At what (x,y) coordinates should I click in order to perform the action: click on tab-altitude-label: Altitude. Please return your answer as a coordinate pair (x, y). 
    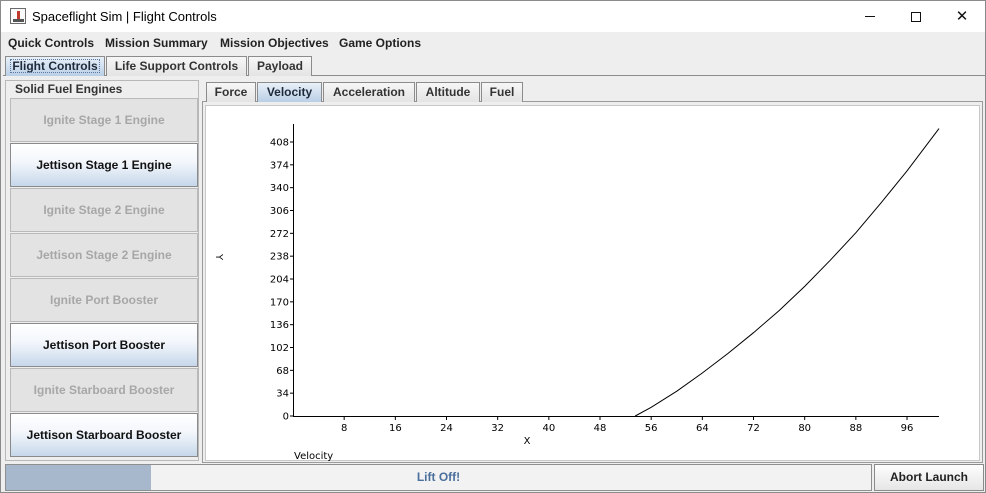
    Looking at the image, I should click on (448, 92).